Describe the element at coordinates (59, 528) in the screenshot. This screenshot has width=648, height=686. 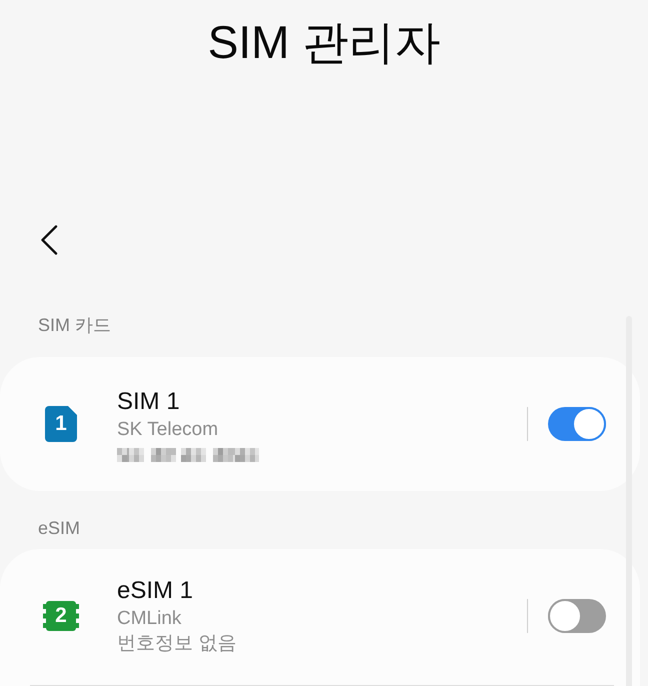
I see `section-header: eSIM` at that location.